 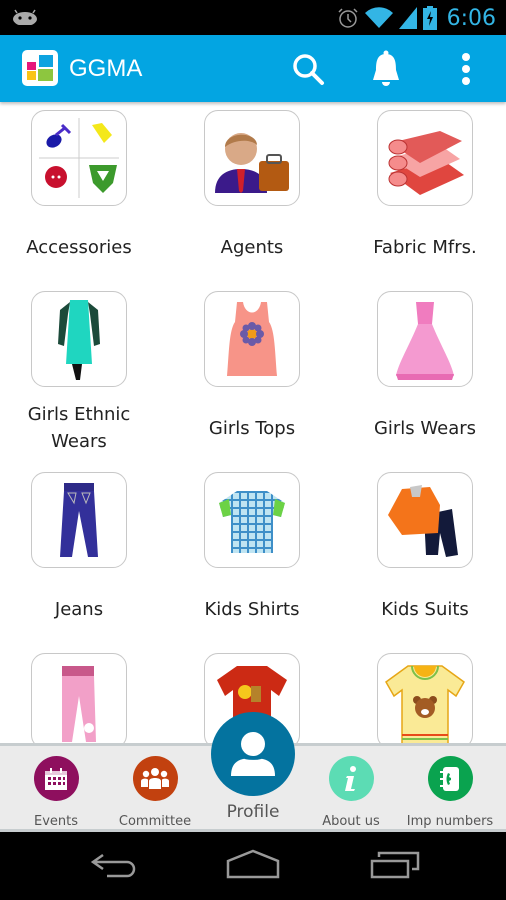 What do you see at coordinates (425, 339) in the screenshot?
I see `gown-icon` at bounding box center [425, 339].